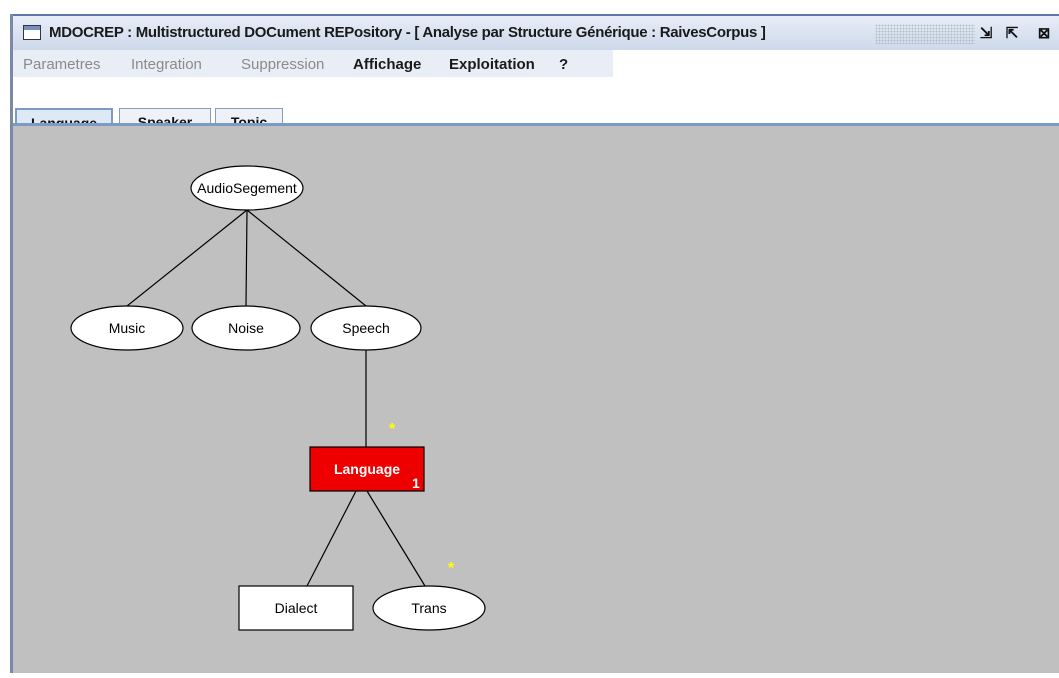 This screenshot has height=678, width=1059. I want to click on maximize-icon: ⇱, so click(1012, 34).